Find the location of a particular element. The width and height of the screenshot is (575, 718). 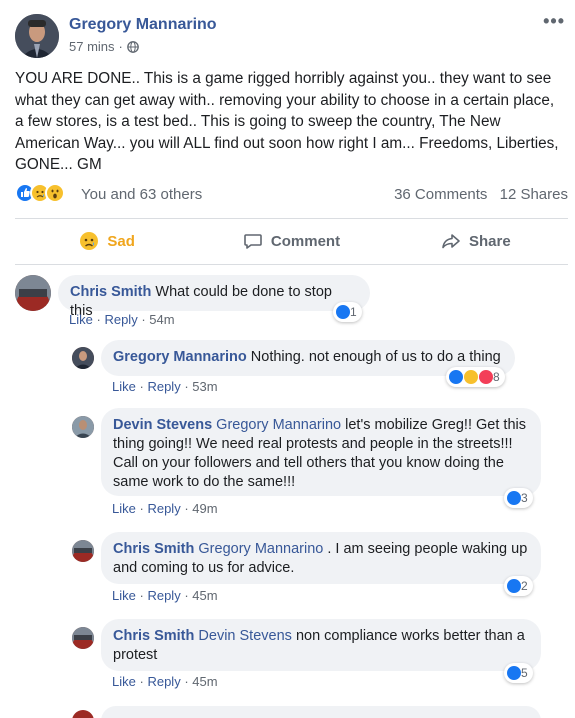

comment-reactions: 5 is located at coordinates (518, 673).